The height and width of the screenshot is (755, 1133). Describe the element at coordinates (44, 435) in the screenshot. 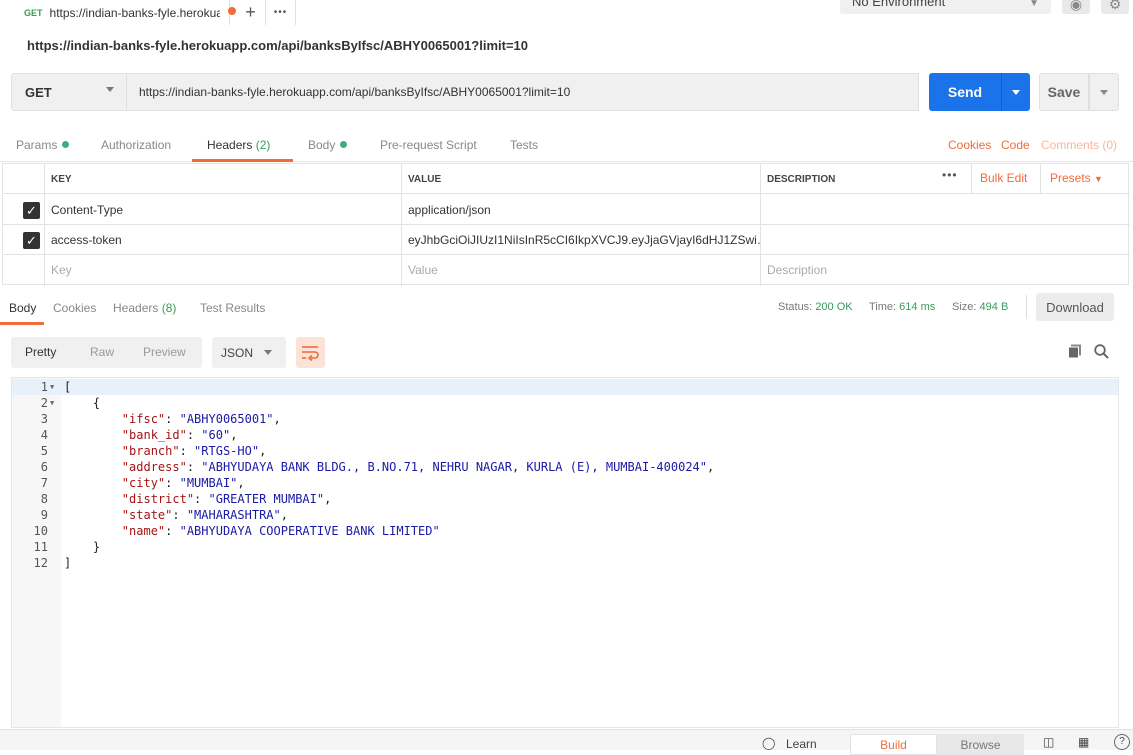

I see `line-number: 4` at that location.